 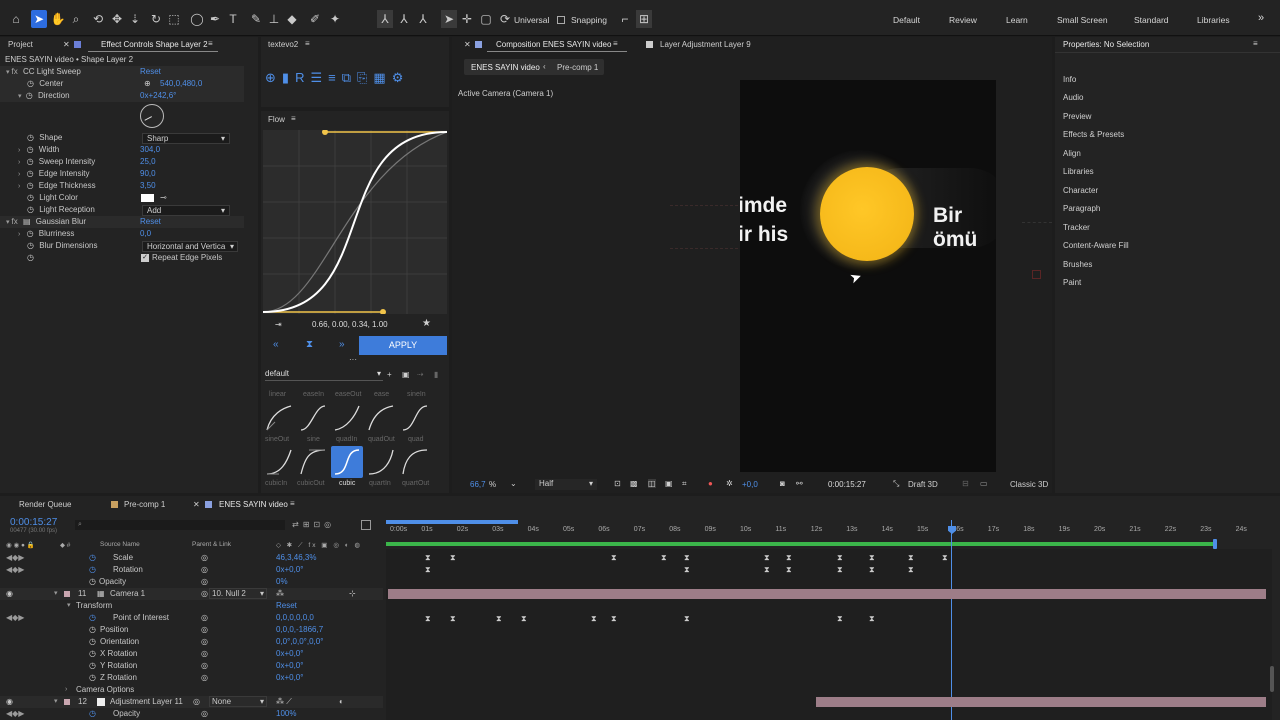 What do you see at coordinates (365, 77) in the screenshot?
I see `duplicate-icon: ⎘` at bounding box center [365, 77].